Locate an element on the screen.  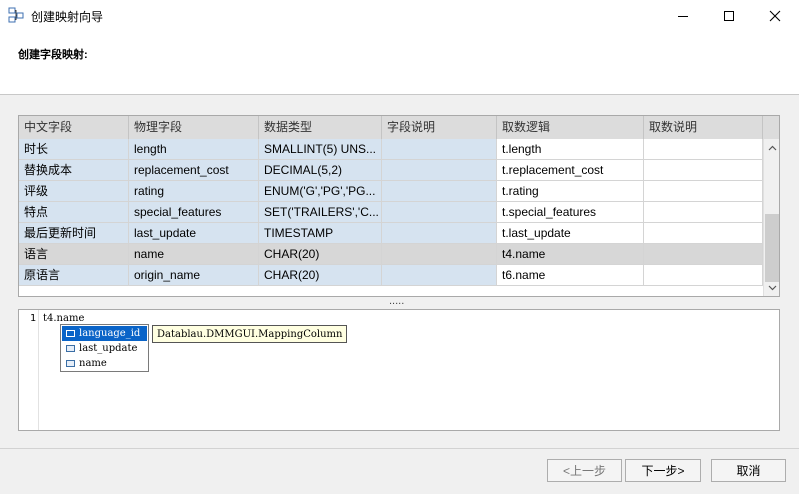
cell-fetch-logic: t.length is located at coordinates (570, 149).